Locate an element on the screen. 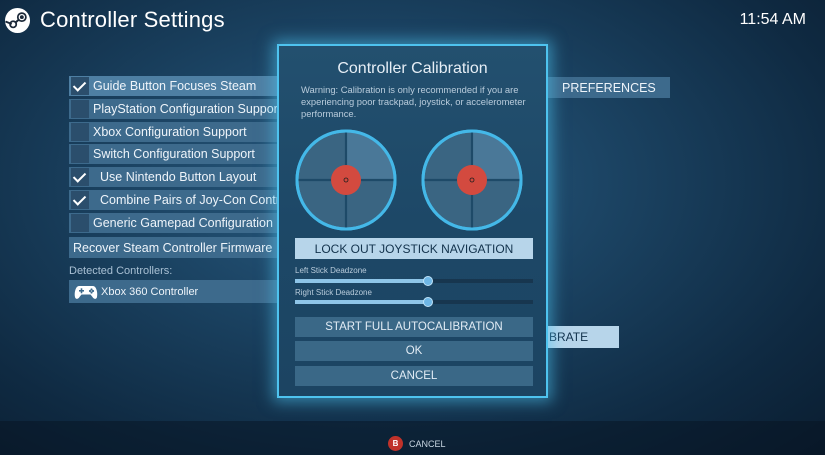 The image size is (825, 455). dialog-title: Controller Calibration is located at coordinates (412, 68).